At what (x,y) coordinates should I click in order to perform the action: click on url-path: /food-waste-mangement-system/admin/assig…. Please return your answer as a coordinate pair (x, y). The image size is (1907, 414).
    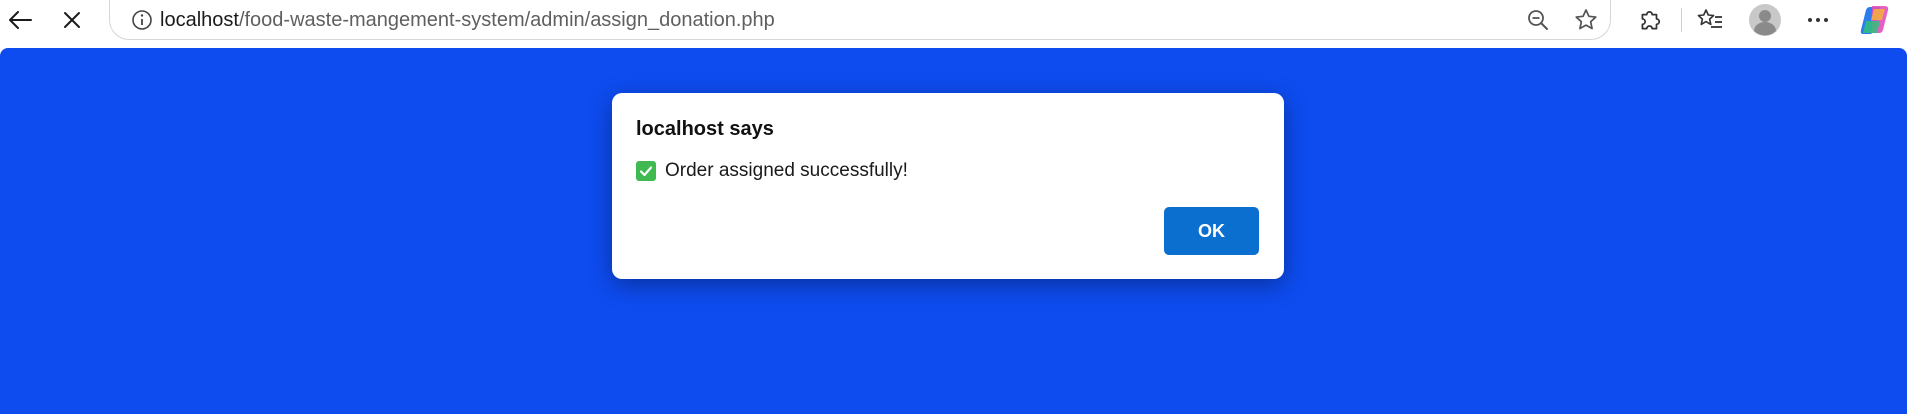
    Looking at the image, I should click on (506, 20).